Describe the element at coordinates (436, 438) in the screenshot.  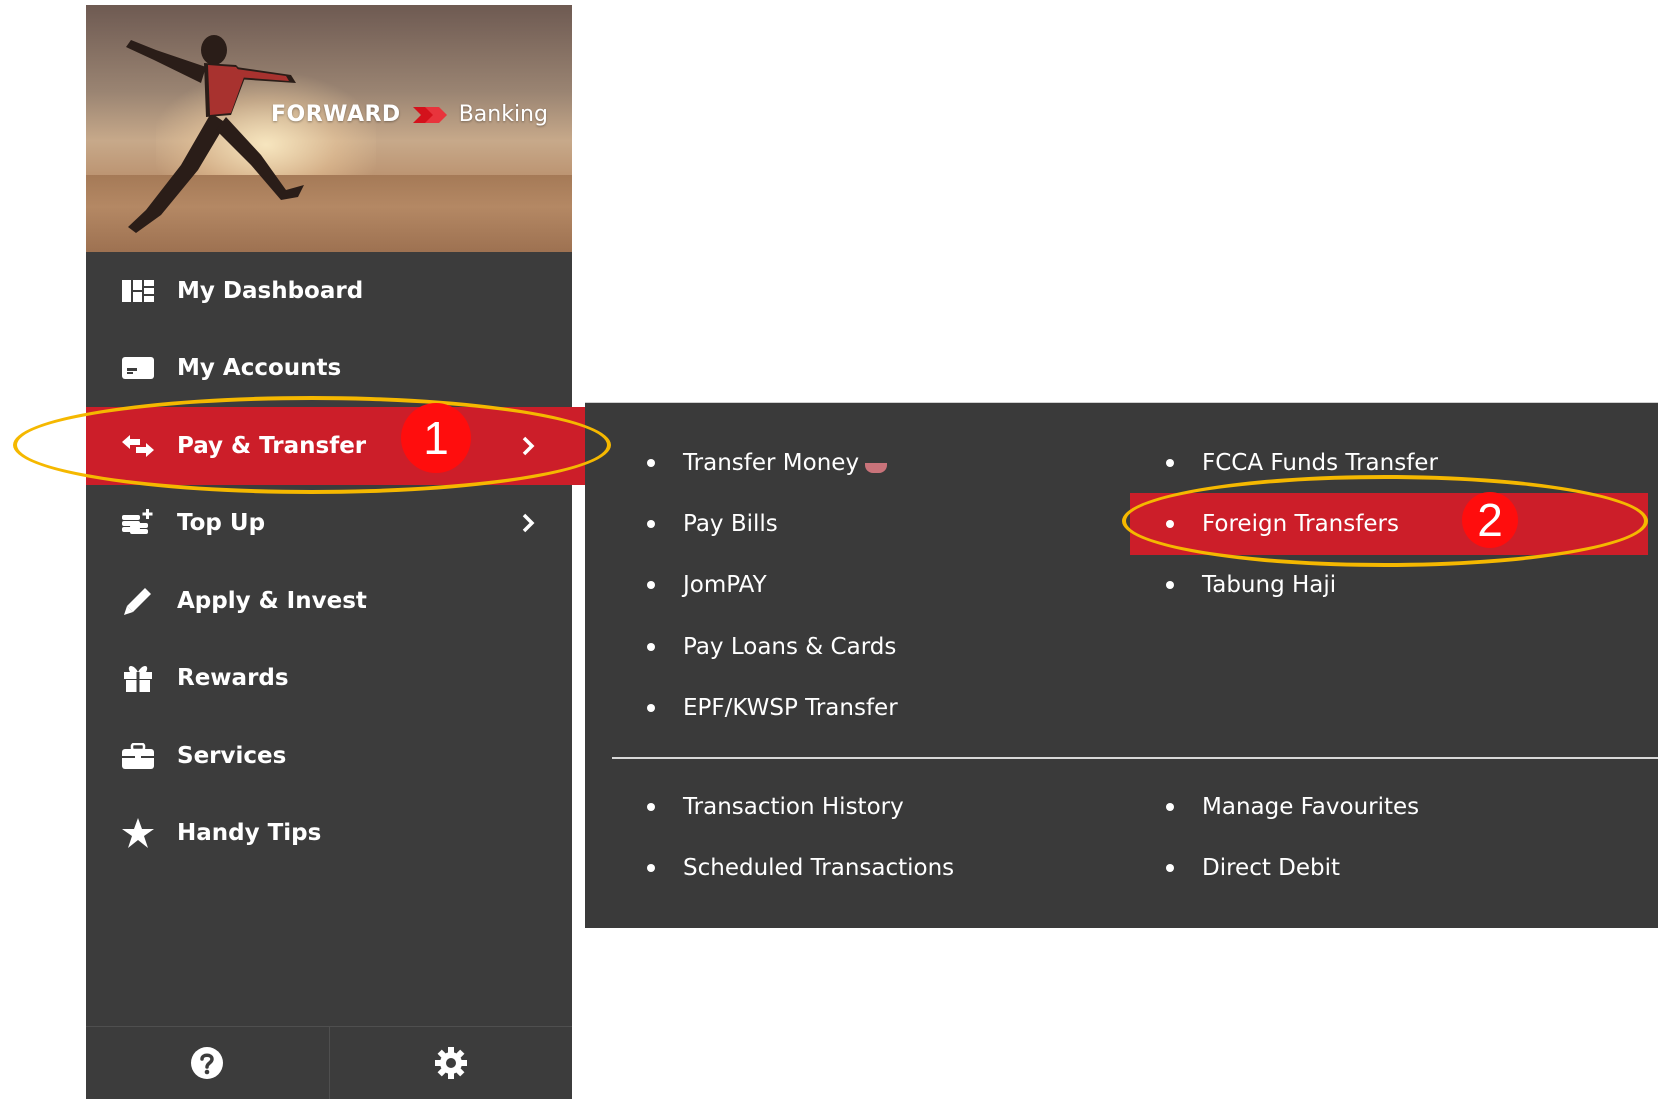
I see `step-badge-1: 1` at that location.